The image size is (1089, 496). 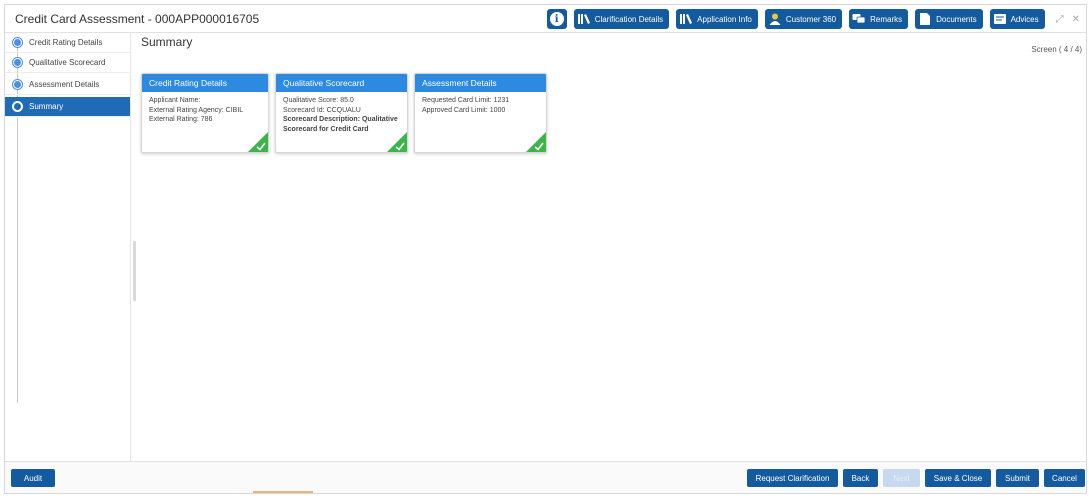 I want to click on card-line: Requested Card Limit: 1231, so click(x=466, y=100).